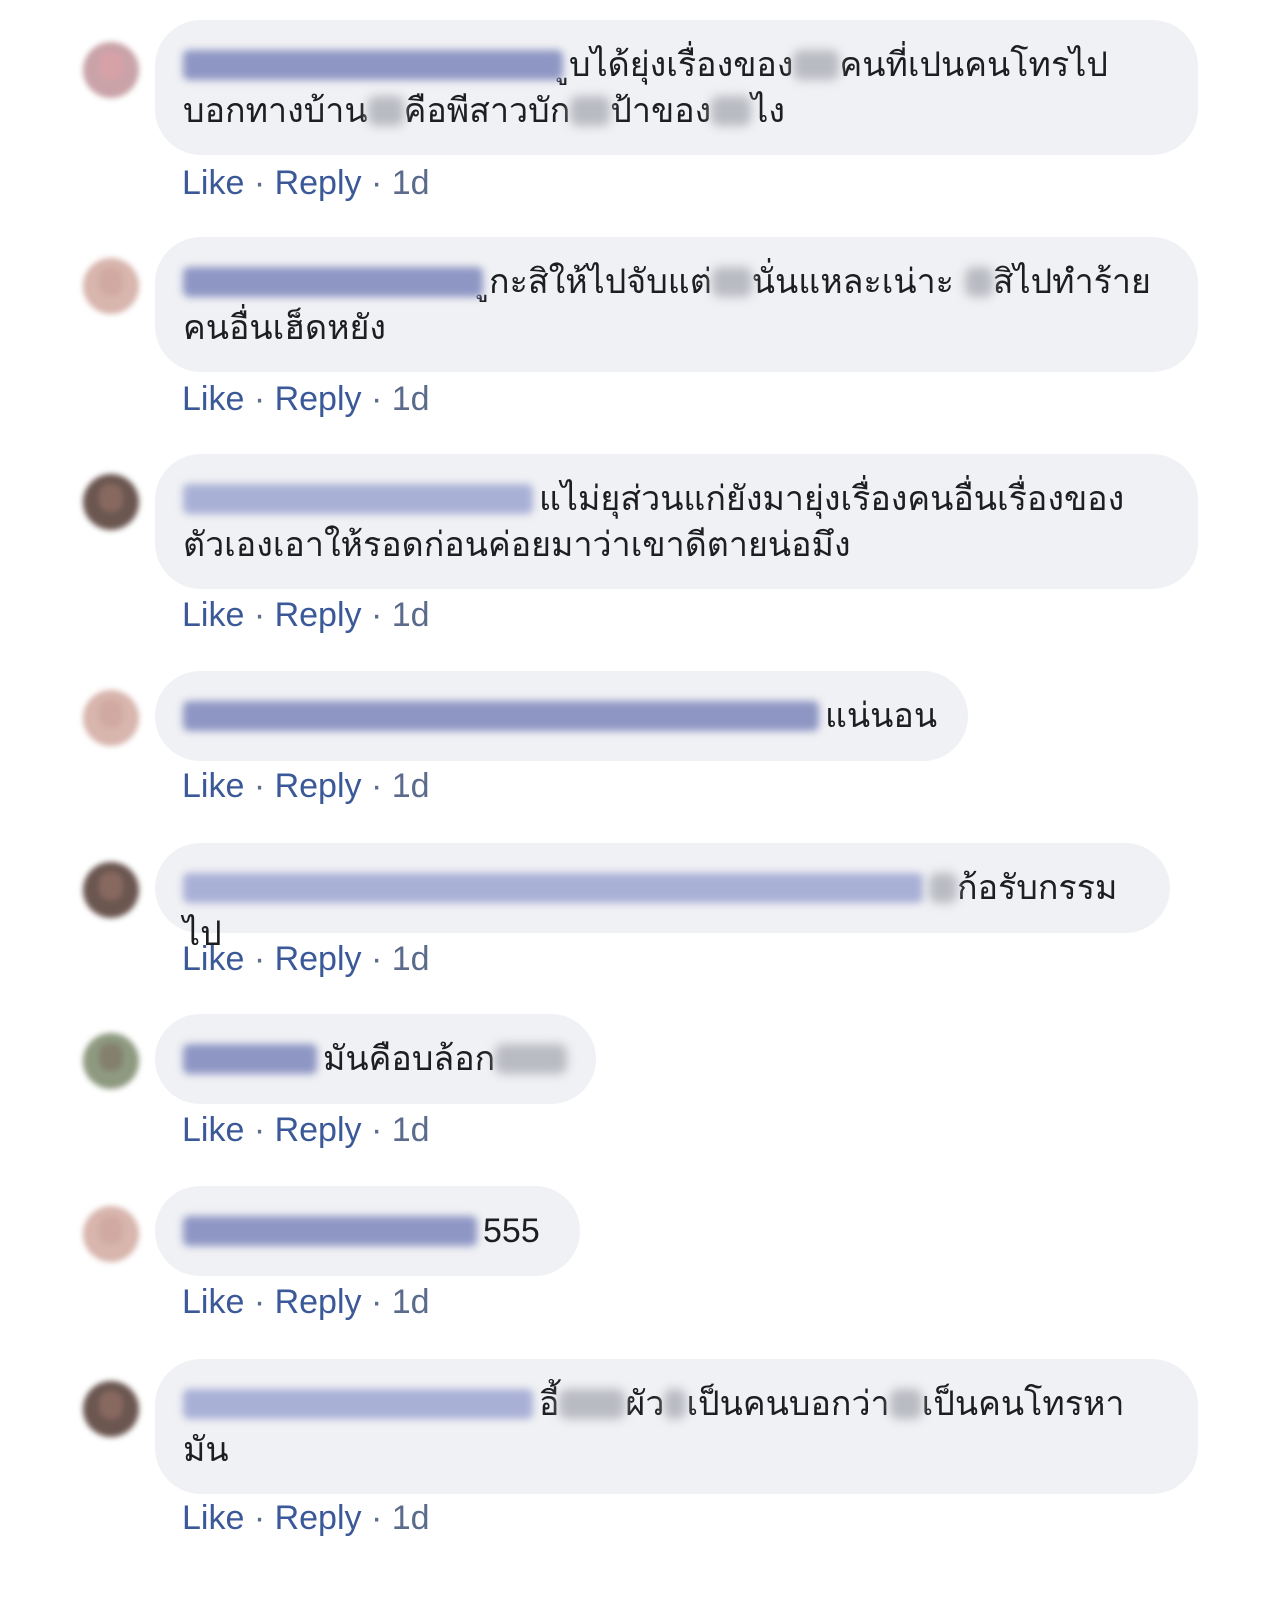 This screenshot has width=1280, height=1617. I want to click on comment-text: เป็นคนโทรหา, so click(1023, 1404).